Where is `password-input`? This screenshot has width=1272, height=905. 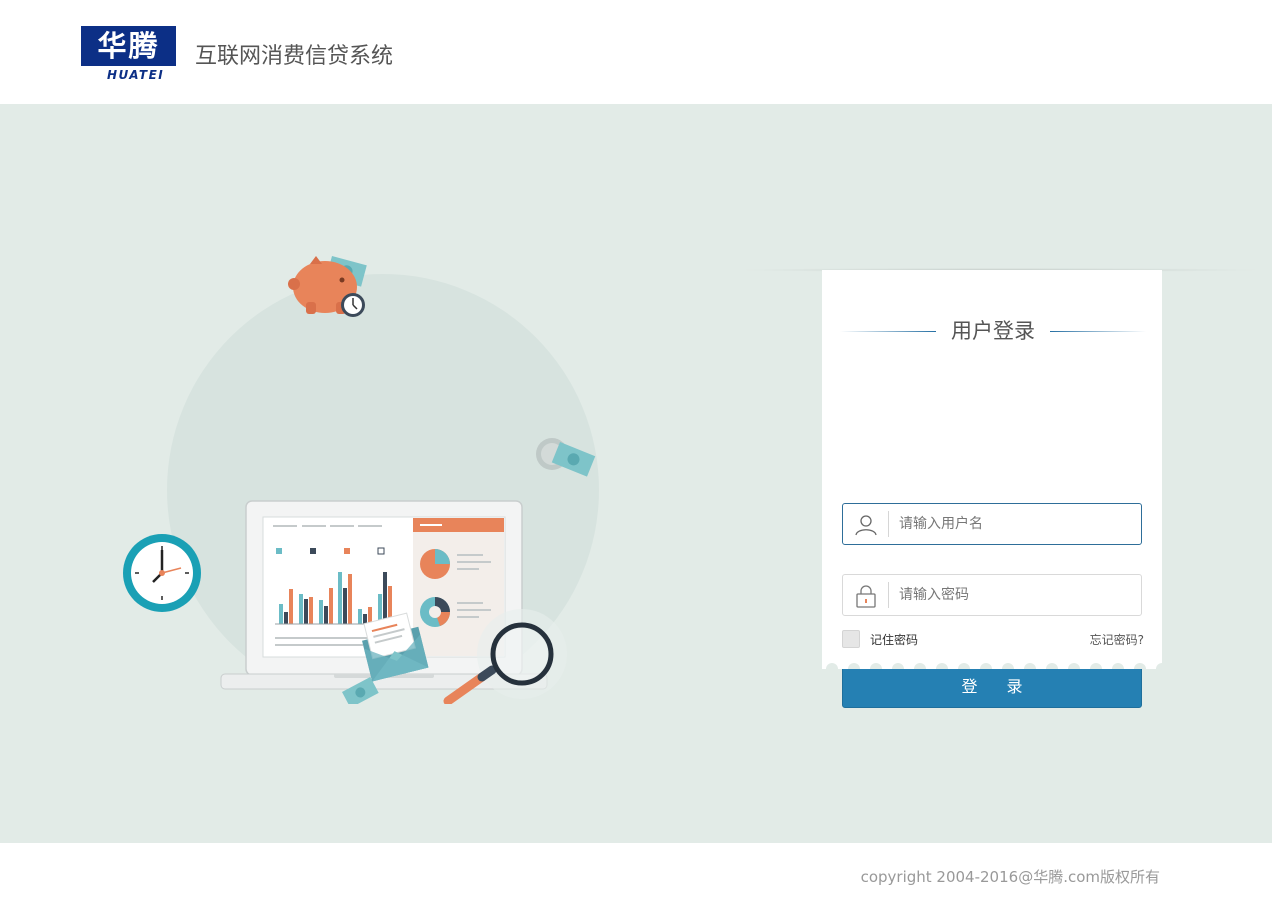
password-input is located at coordinates (1014, 595).